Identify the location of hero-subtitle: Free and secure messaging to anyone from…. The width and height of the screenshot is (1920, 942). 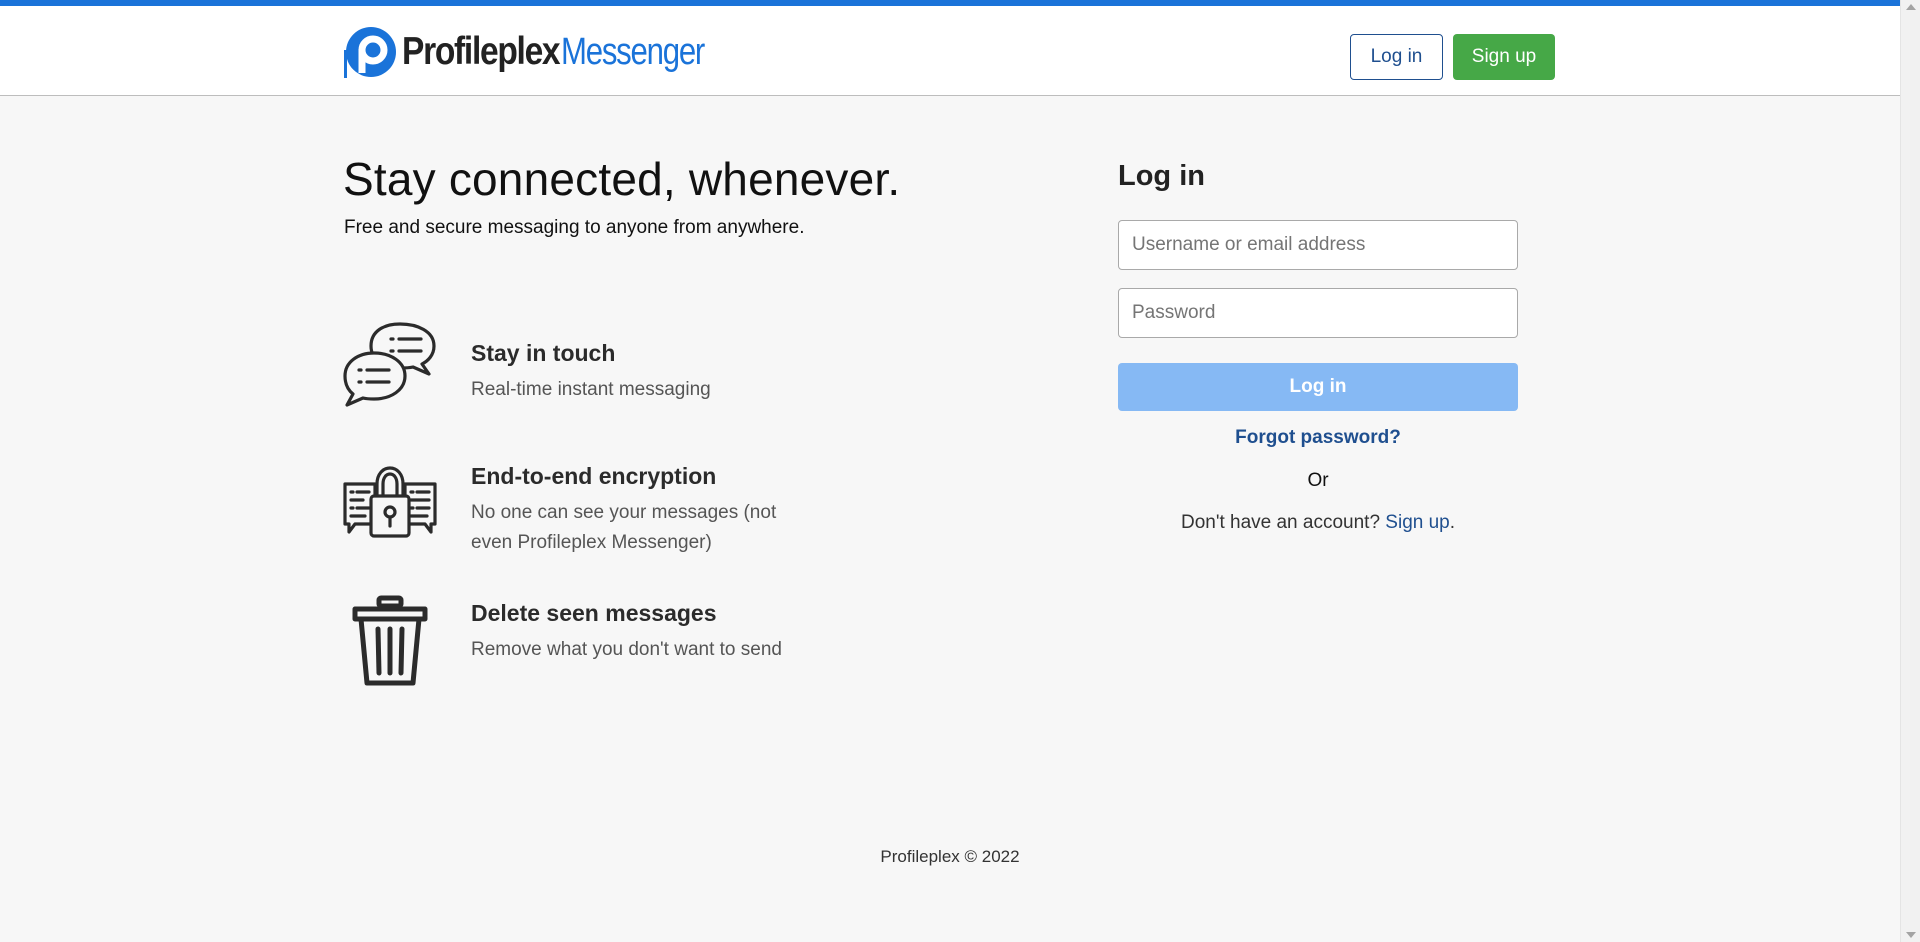
(574, 227).